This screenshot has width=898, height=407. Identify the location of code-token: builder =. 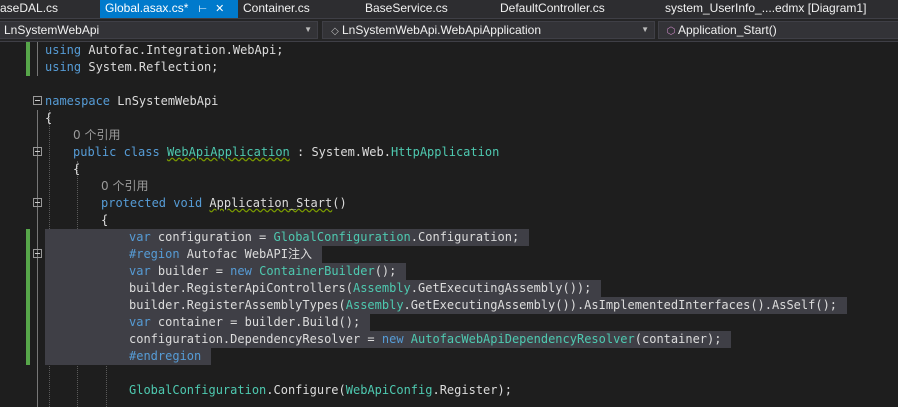
(190, 271).